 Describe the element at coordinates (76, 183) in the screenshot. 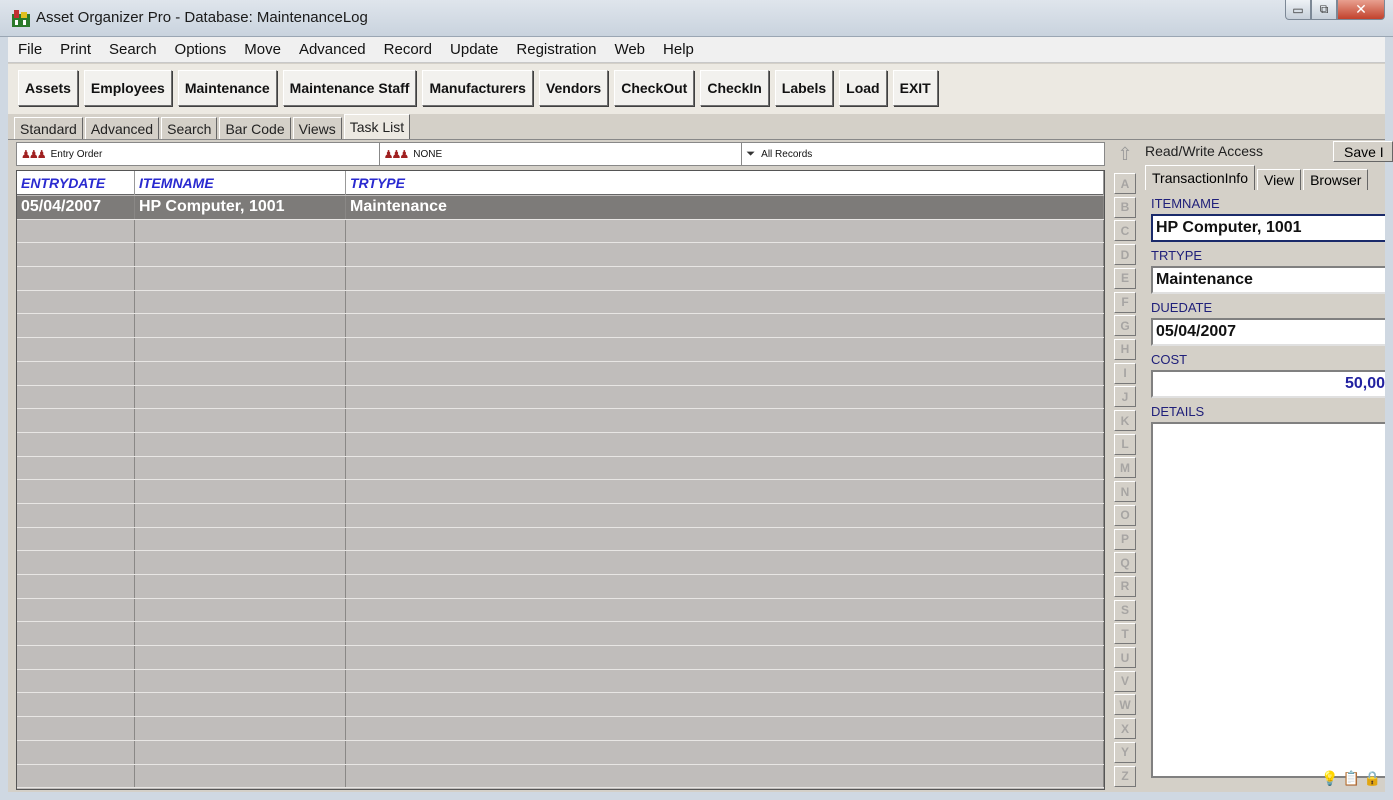

I see `column-header-entrydate: ENTRYDATE` at that location.